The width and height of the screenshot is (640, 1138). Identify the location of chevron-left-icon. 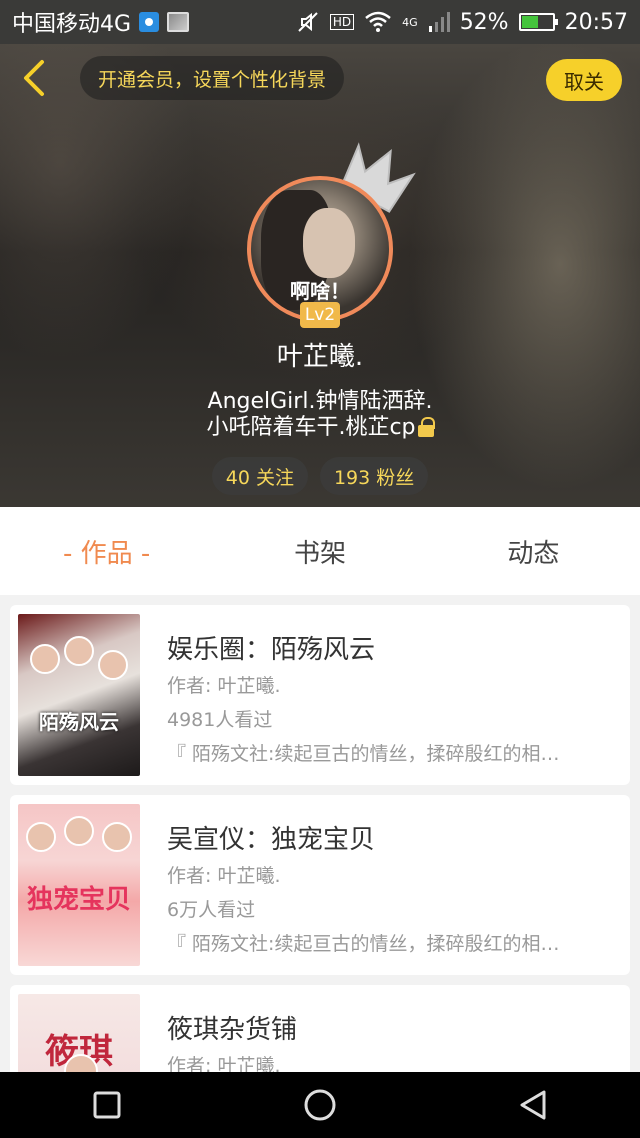
(34, 78).